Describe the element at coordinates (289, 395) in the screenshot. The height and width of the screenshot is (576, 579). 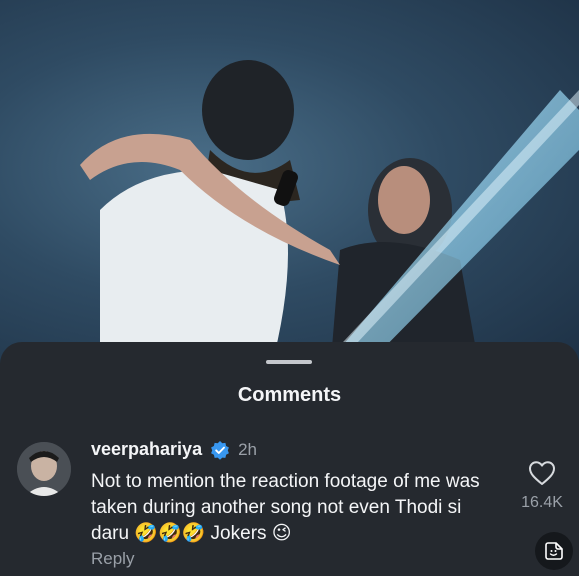
I see `sheet-title: Comments` at that location.